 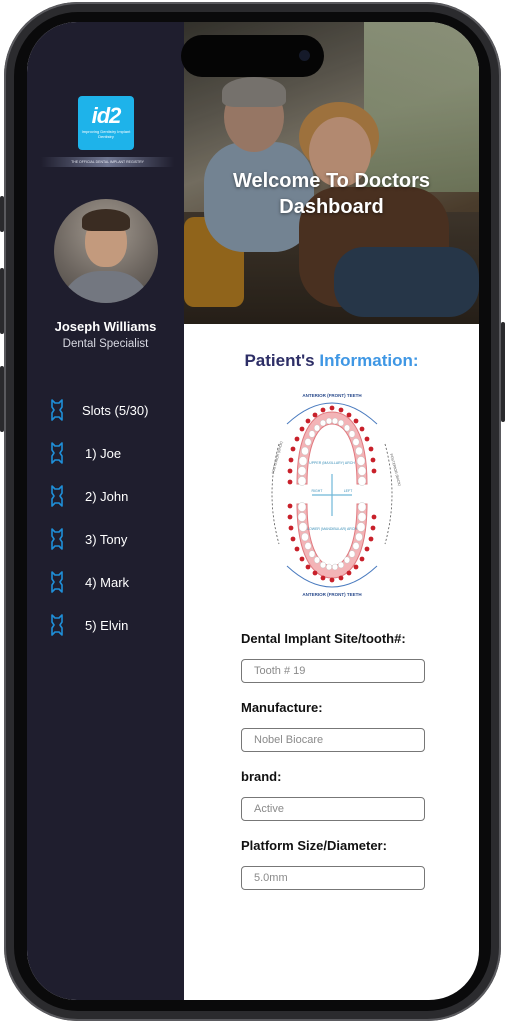 What do you see at coordinates (332, 529) in the screenshot?
I see `chart-lower-arch: LOWER (MANDIBULAR) ARCH` at bounding box center [332, 529].